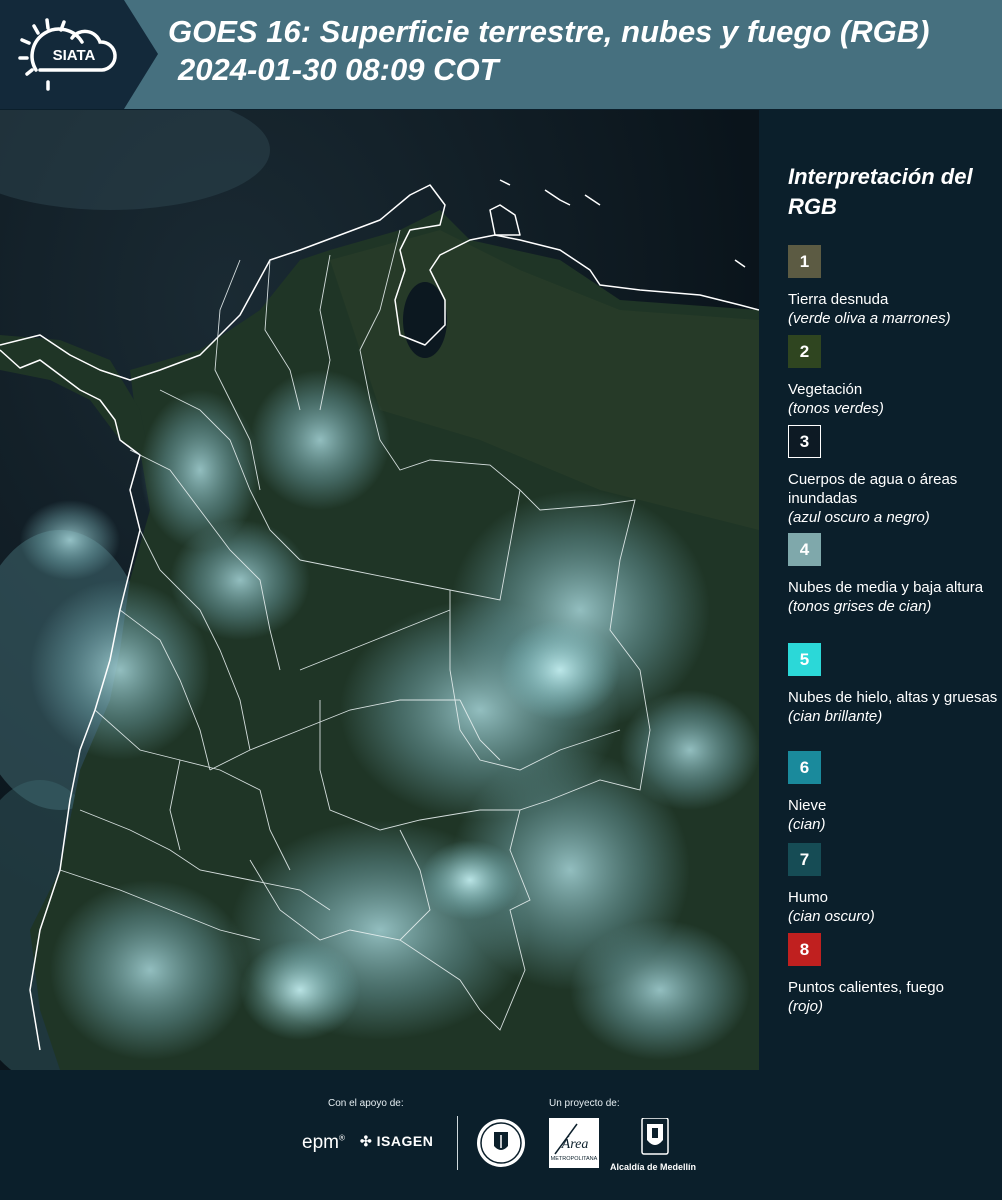 This screenshot has height=1200, width=1002. Describe the element at coordinates (880, 191) in the screenshot. I see `legend-title: Interpretación del RGB` at that location.